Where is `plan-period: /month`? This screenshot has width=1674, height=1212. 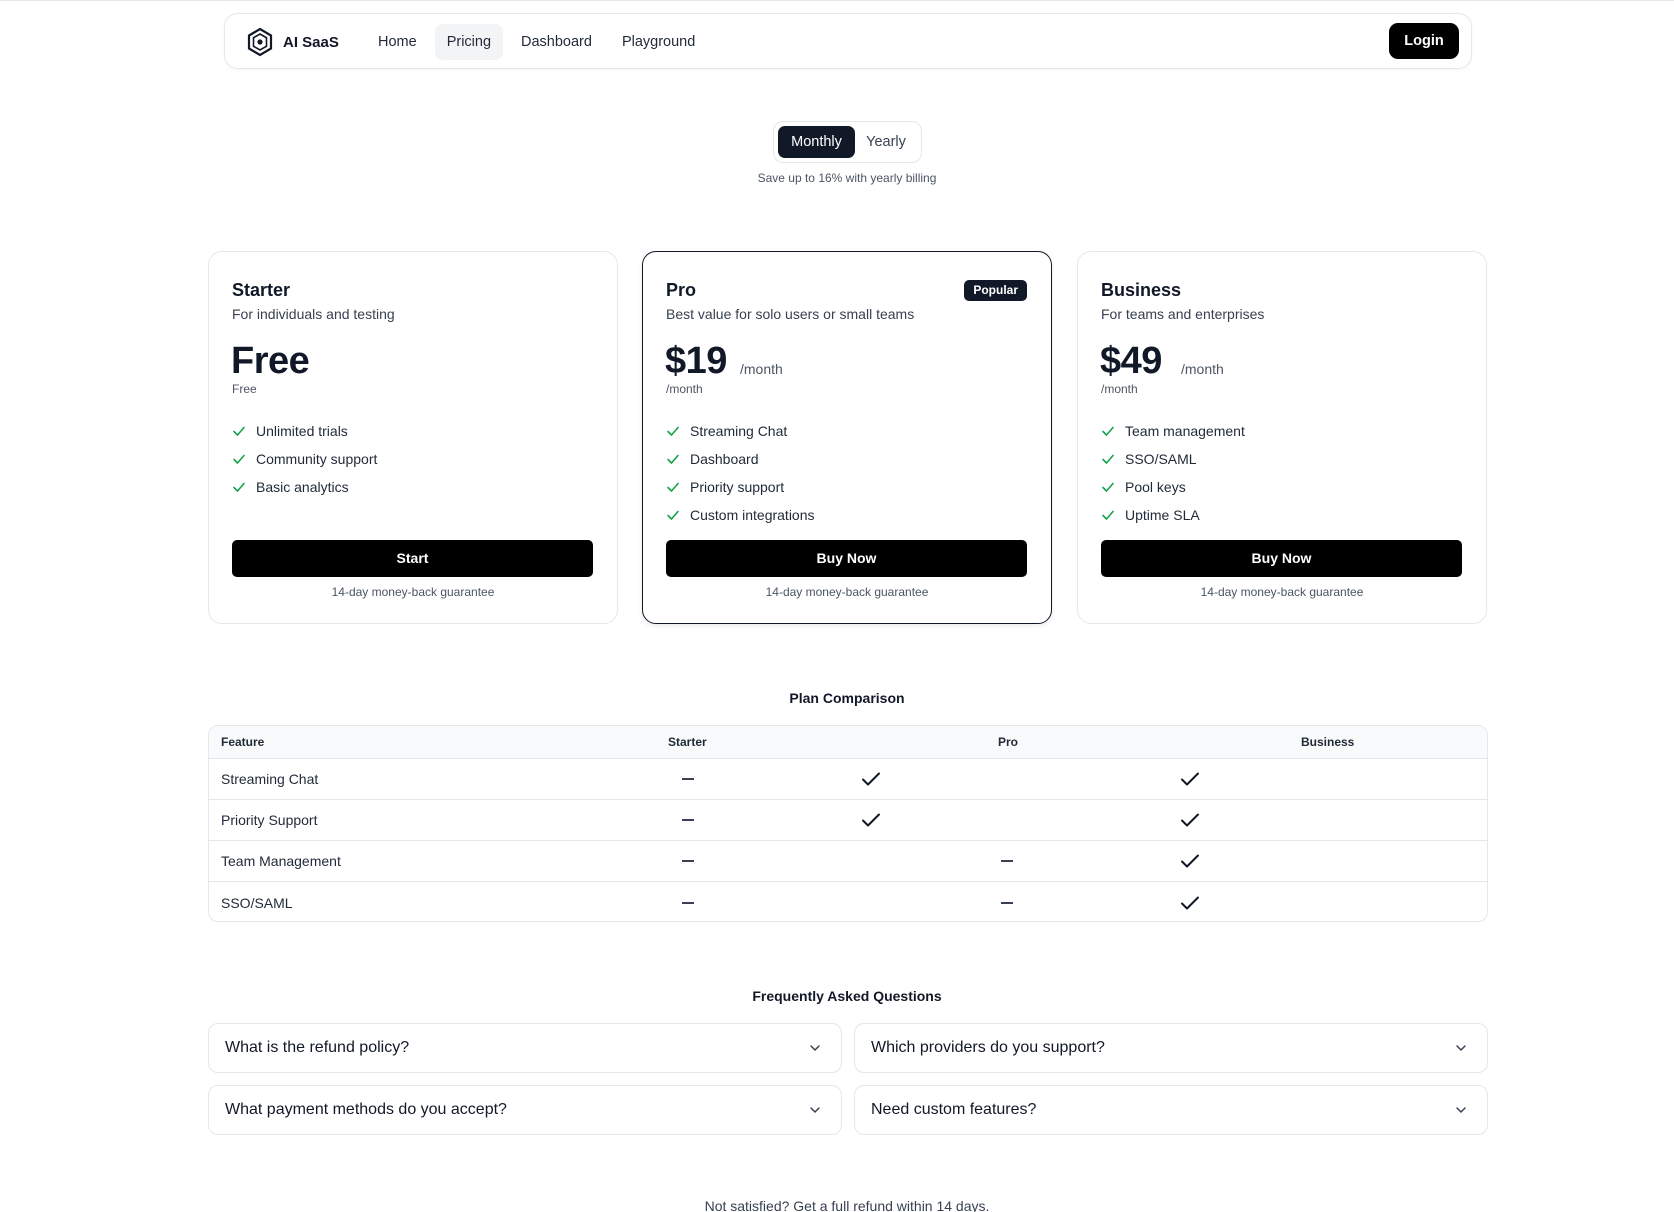
plan-period: /month is located at coordinates (1202, 369).